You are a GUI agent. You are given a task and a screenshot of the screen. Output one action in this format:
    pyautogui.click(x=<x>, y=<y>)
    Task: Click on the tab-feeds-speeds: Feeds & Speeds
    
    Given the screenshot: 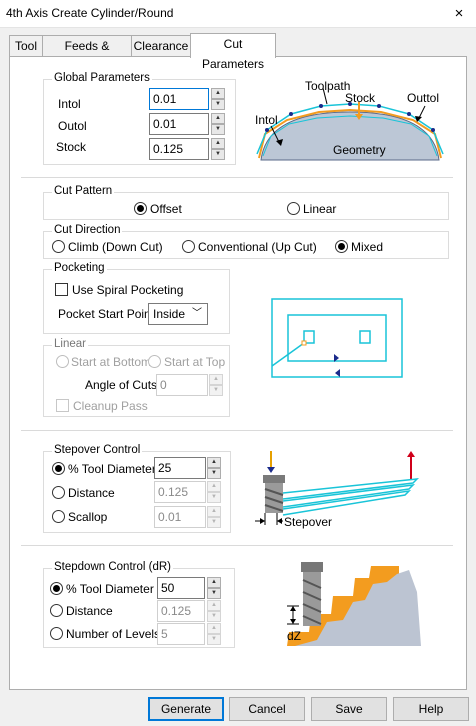 What is the action you would take?
    pyautogui.click(x=87, y=54)
    